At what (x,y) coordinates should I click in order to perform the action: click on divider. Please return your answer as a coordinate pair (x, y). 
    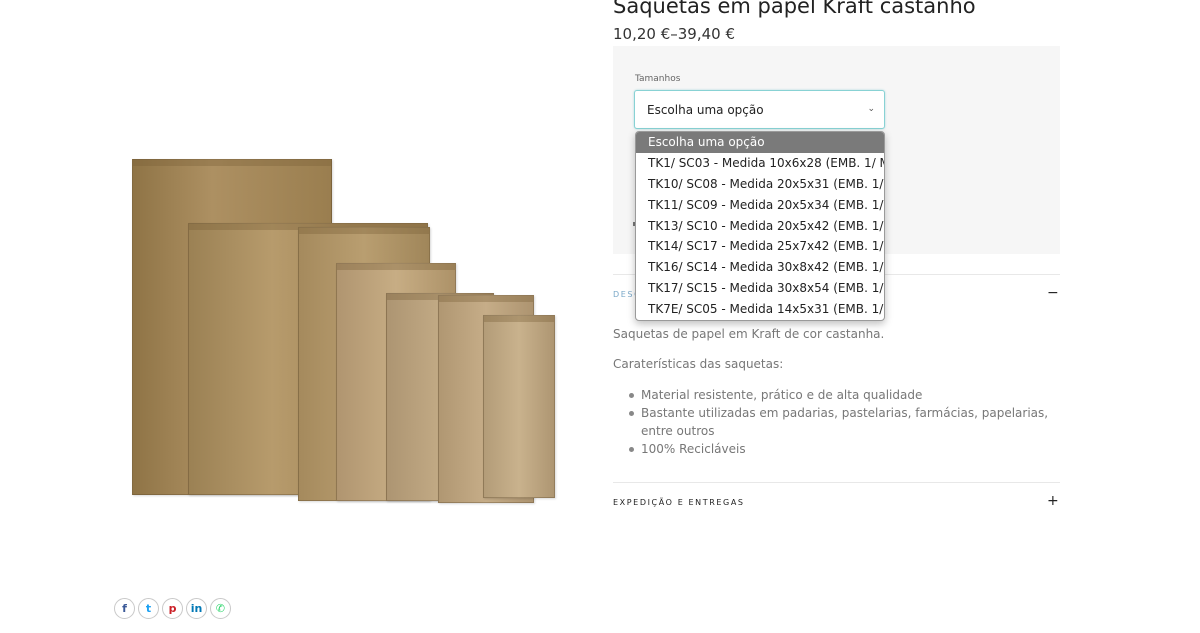
    Looking at the image, I should click on (836, 482).